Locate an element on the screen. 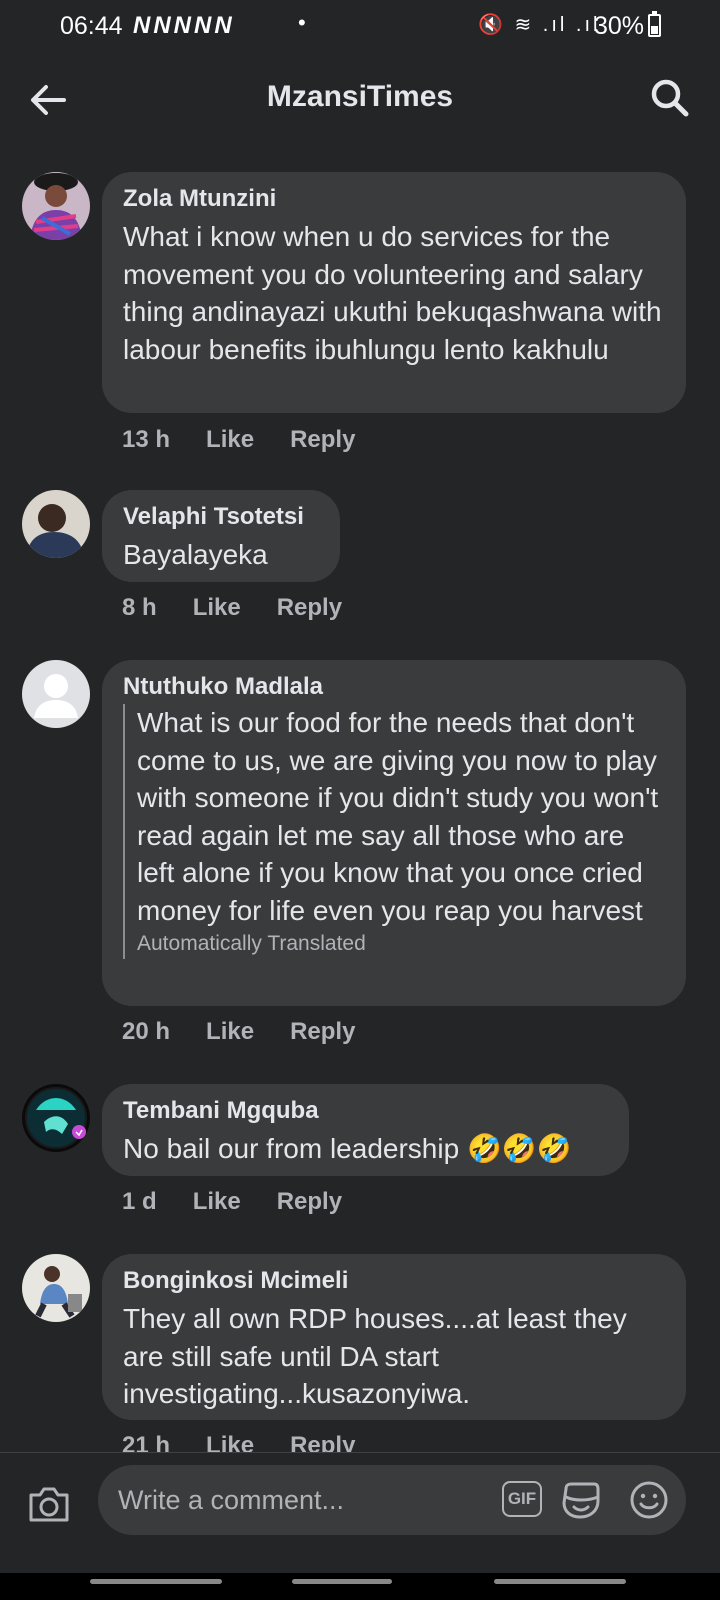 The image size is (720, 1600). comment-author: Zola Mtunzini is located at coordinates (394, 199).